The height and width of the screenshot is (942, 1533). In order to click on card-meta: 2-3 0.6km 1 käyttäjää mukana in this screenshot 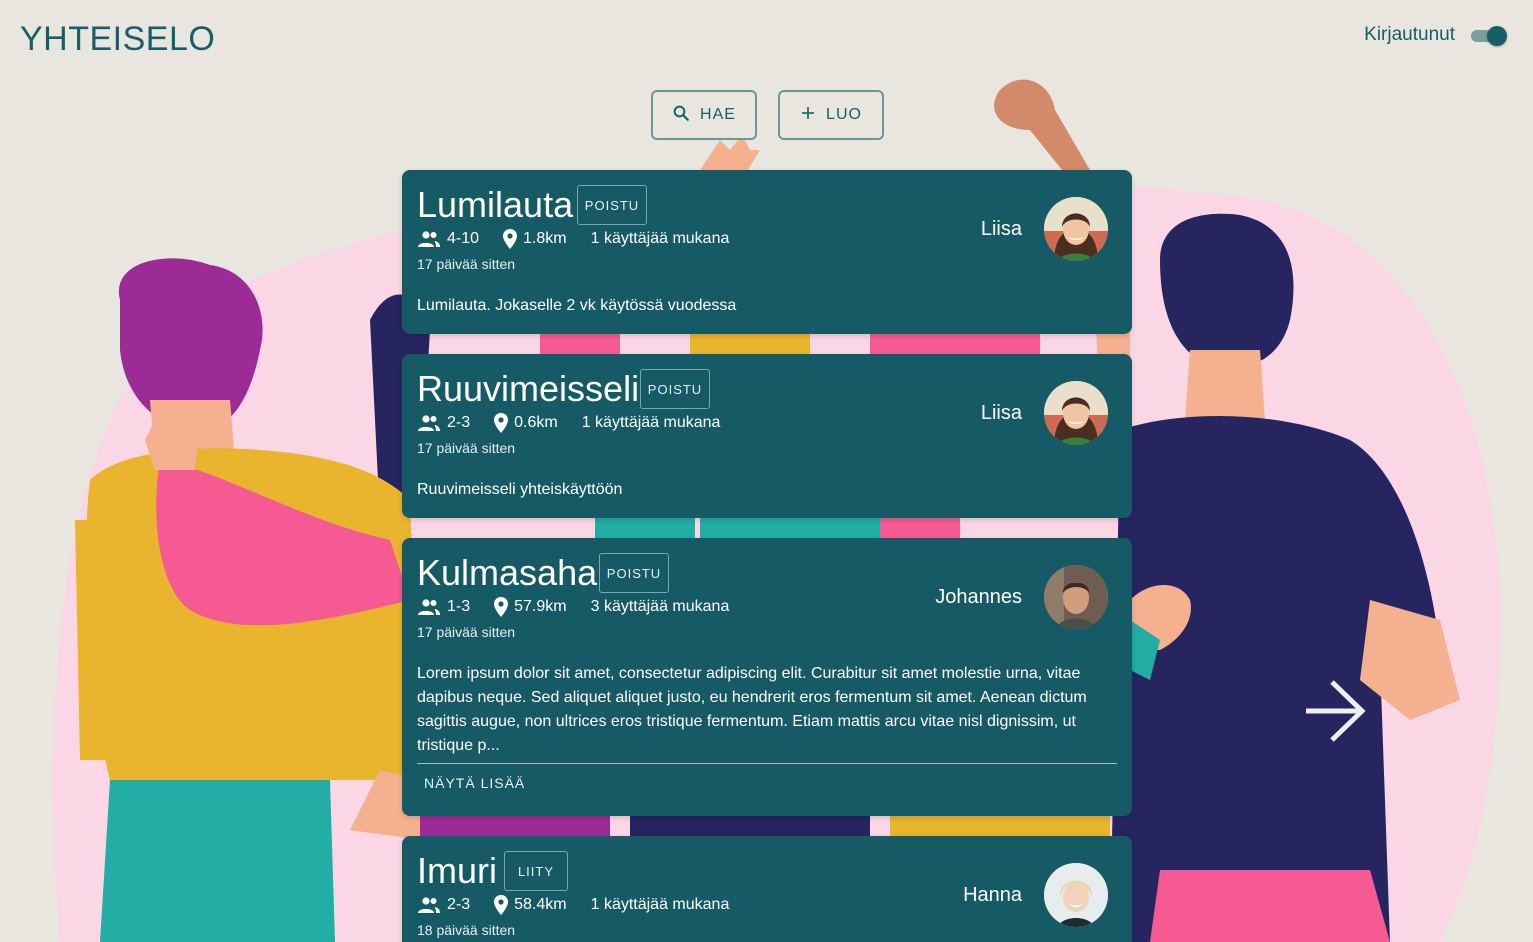, I will do `click(568, 423)`.